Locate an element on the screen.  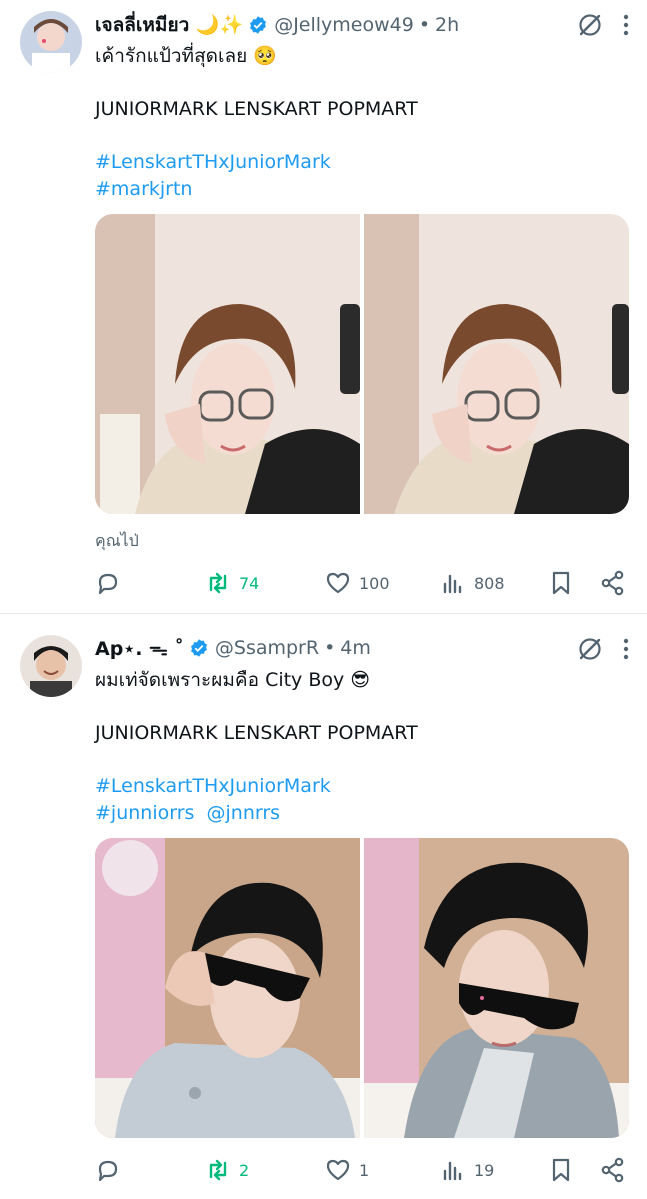
retweet-button: 2 is located at coordinates (227, 1170).